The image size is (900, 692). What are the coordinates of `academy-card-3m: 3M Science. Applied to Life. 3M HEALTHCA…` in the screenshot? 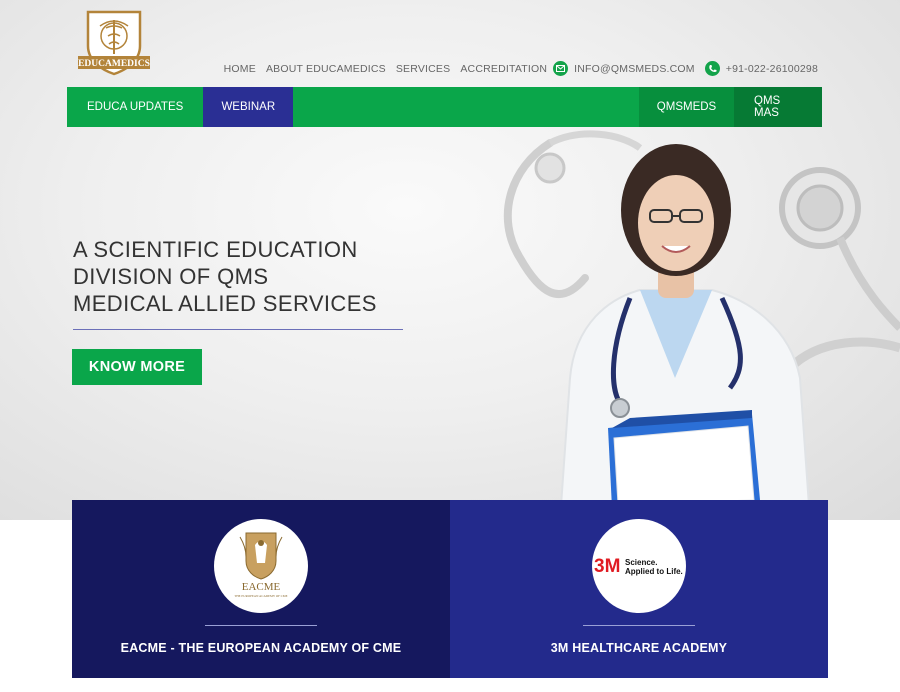 It's located at (639, 589).